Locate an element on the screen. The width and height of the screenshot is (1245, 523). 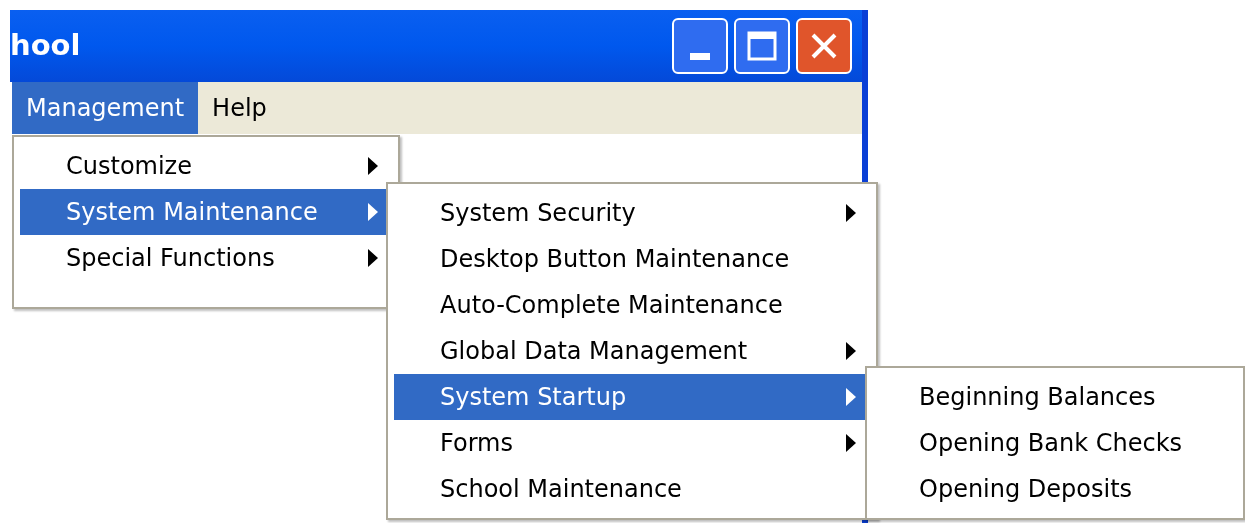
maximize-button is located at coordinates (762, 46).